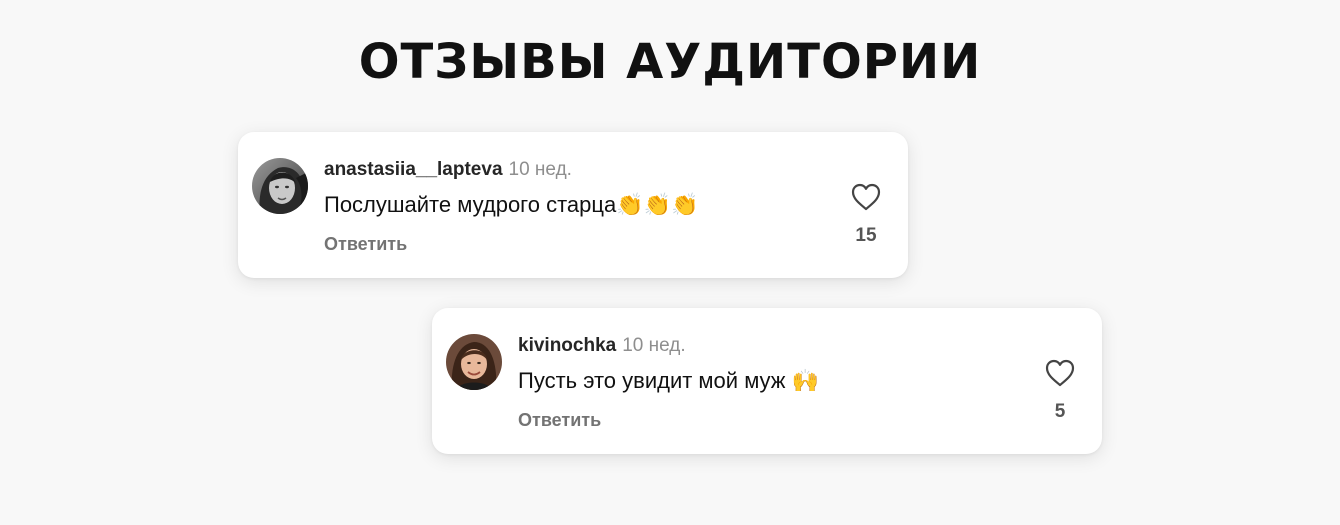 The height and width of the screenshot is (525, 1340). I want to click on comment-header: anastasiia__lapteva 10 нед., so click(448, 170).